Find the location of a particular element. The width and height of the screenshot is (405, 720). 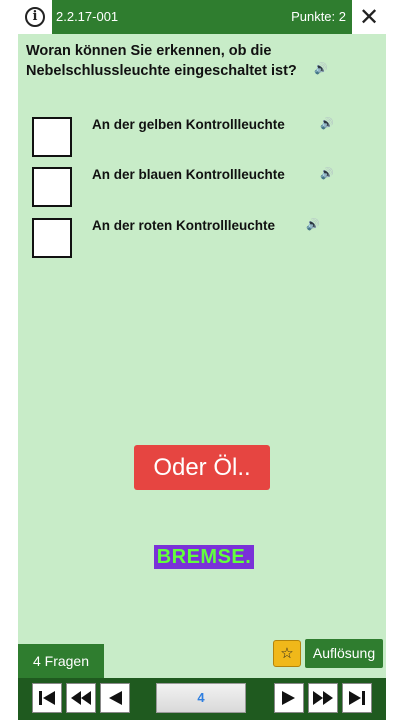

answer-option-3: An der roten Kontrollleuchte 🔊 is located at coordinates (204, 239).